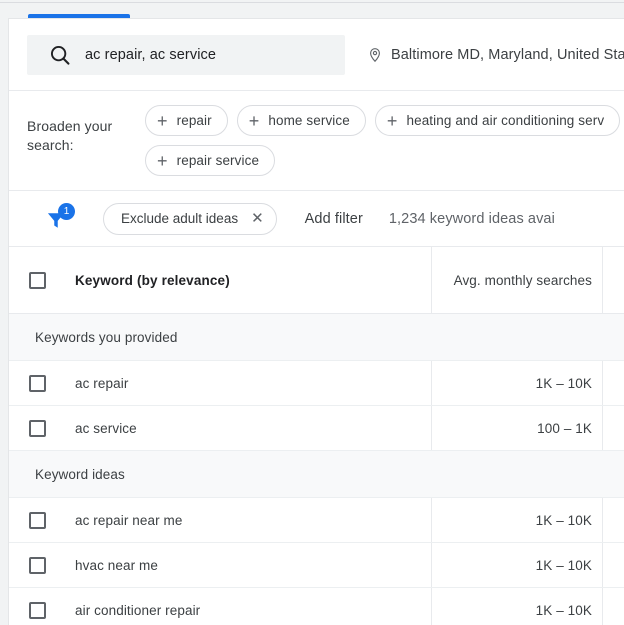 Image resolution: width=624 pixels, height=625 pixels. What do you see at coordinates (309, 120) in the screenshot?
I see `chip-label: home service` at bounding box center [309, 120].